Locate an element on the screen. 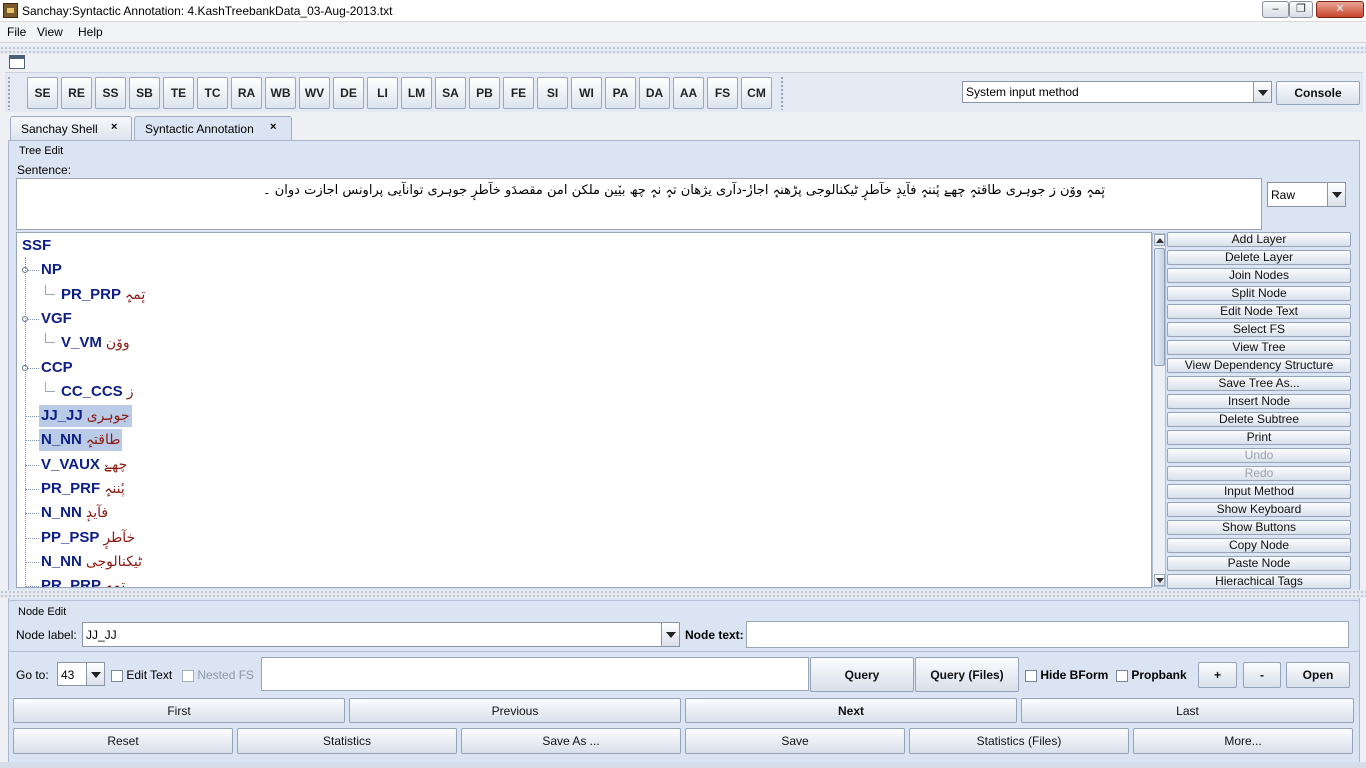 The width and height of the screenshot is (1366, 768). tool-button-ss: SS is located at coordinates (110, 93).